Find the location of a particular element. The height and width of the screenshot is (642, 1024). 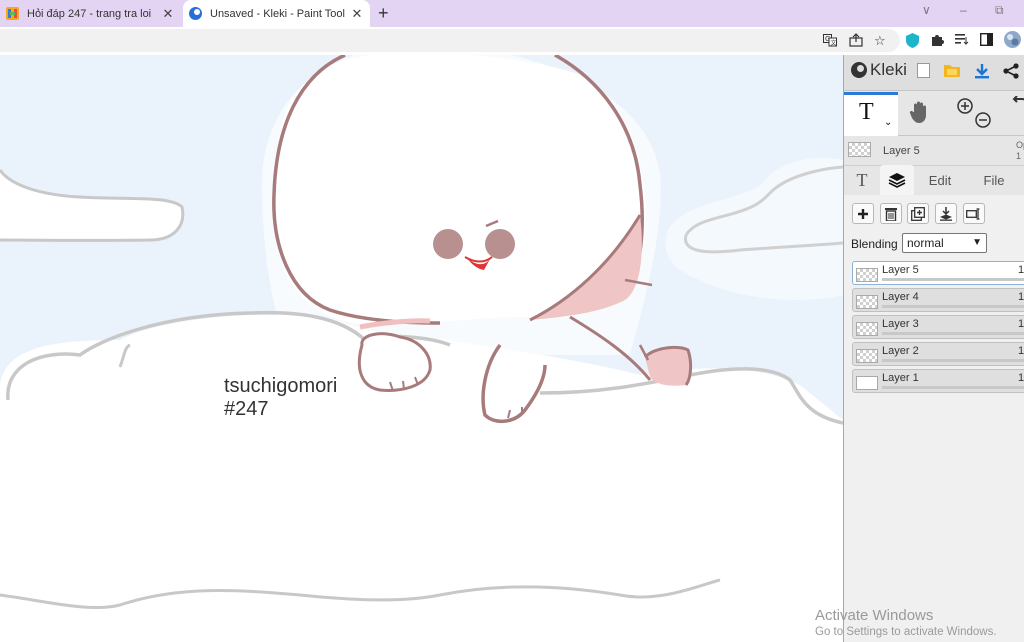

merge-down-button is located at coordinates (946, 213).